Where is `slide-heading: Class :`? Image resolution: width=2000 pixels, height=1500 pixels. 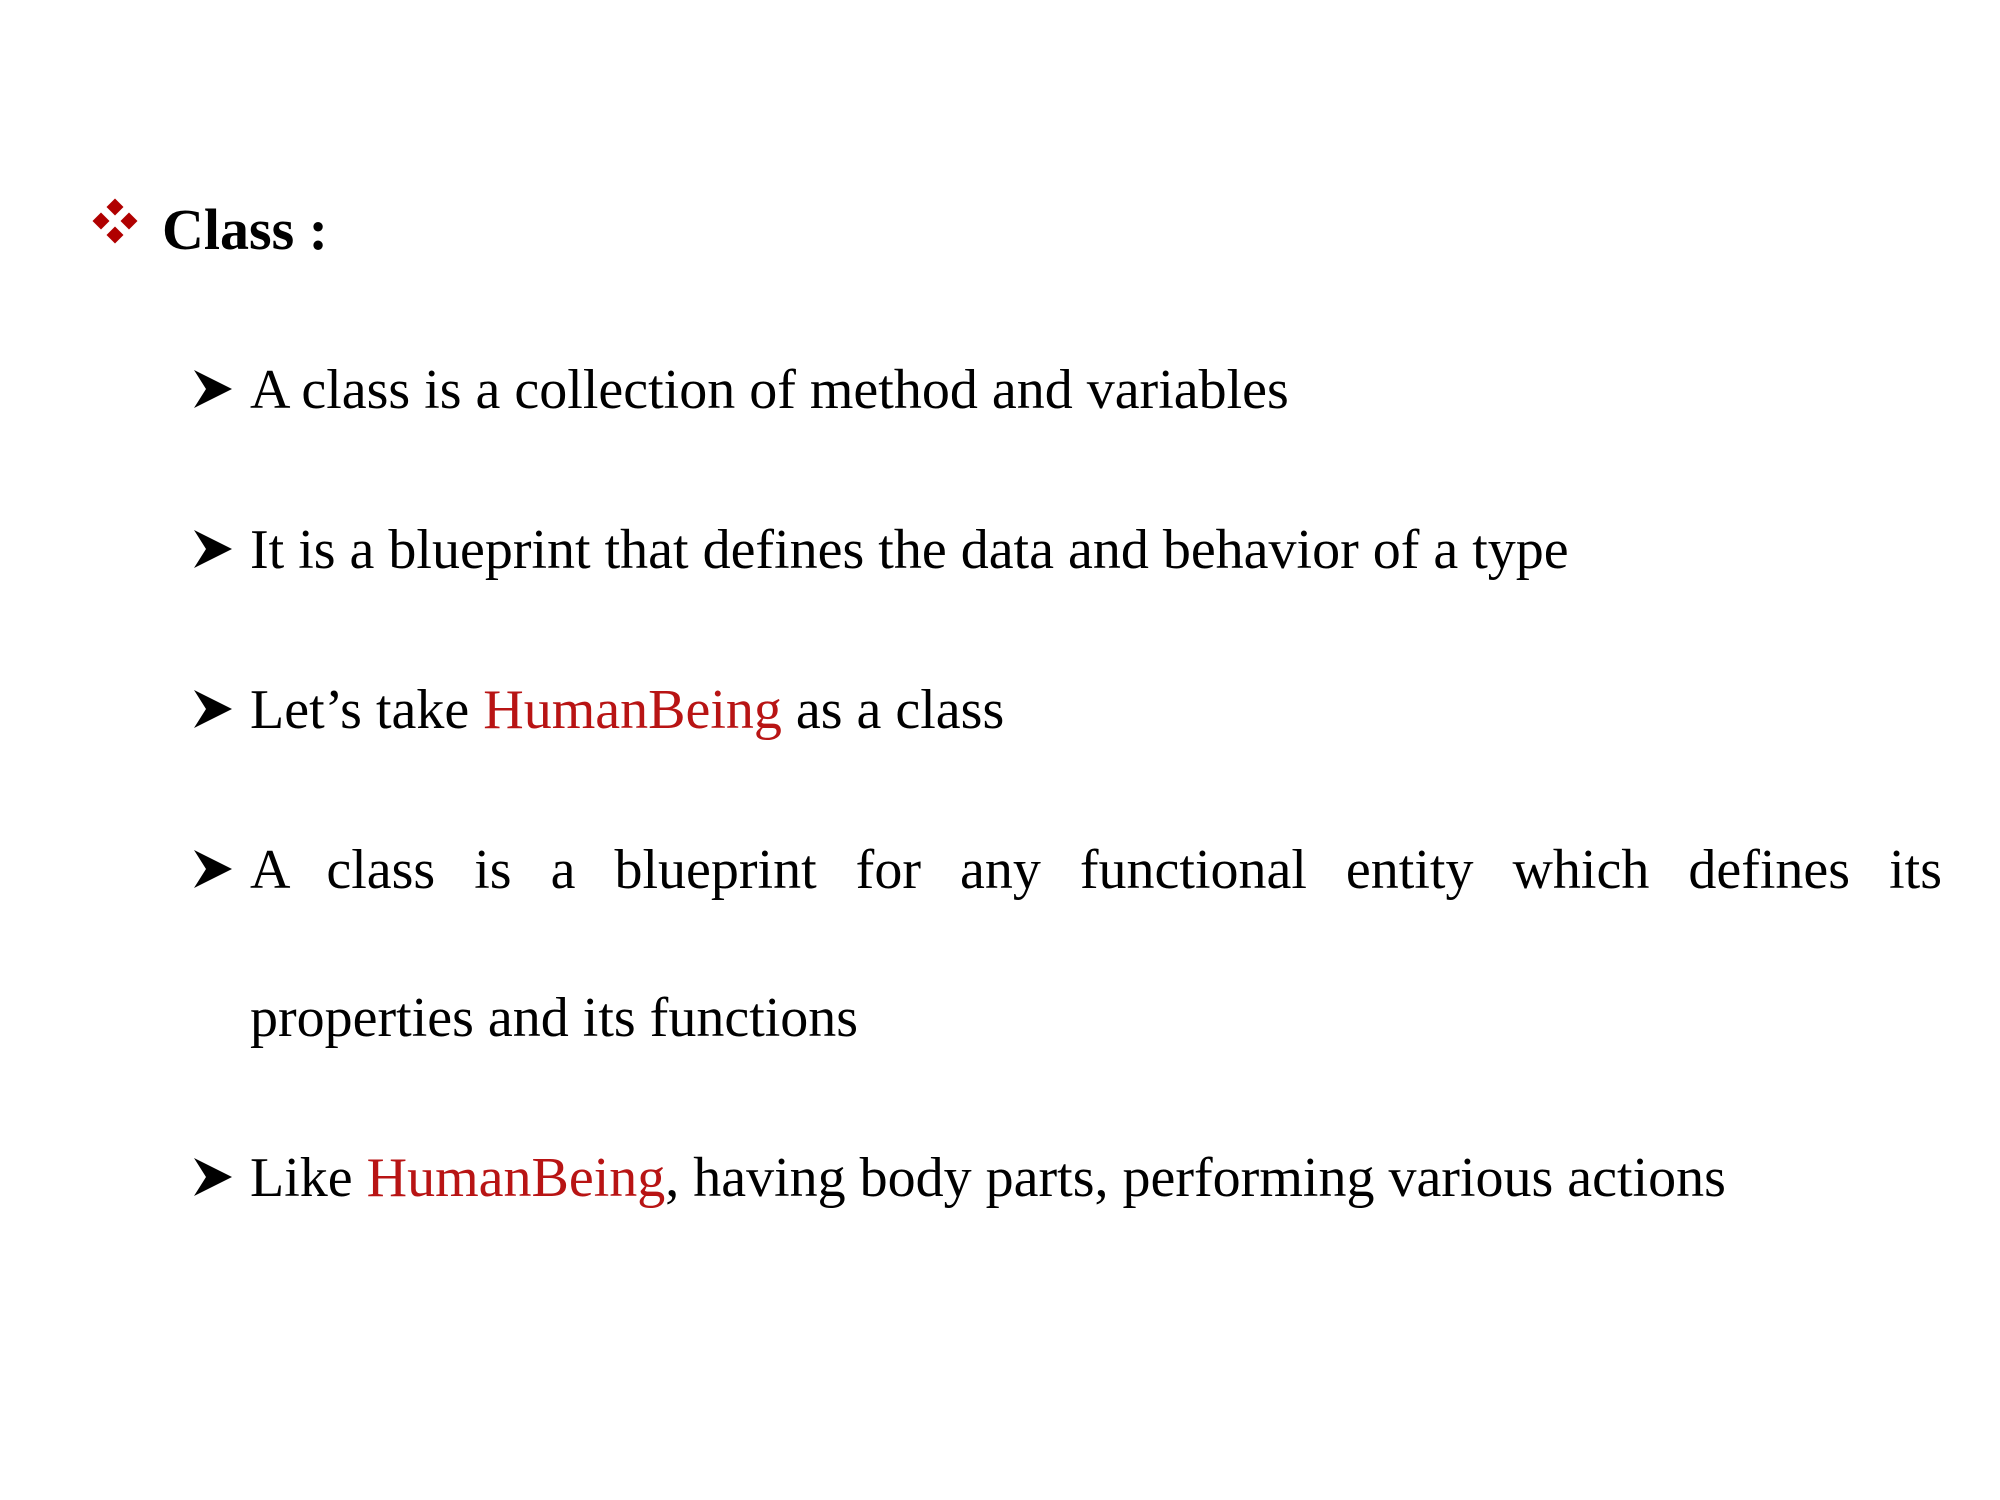
slide-heading: Class : is located at coordinates (210, 230).